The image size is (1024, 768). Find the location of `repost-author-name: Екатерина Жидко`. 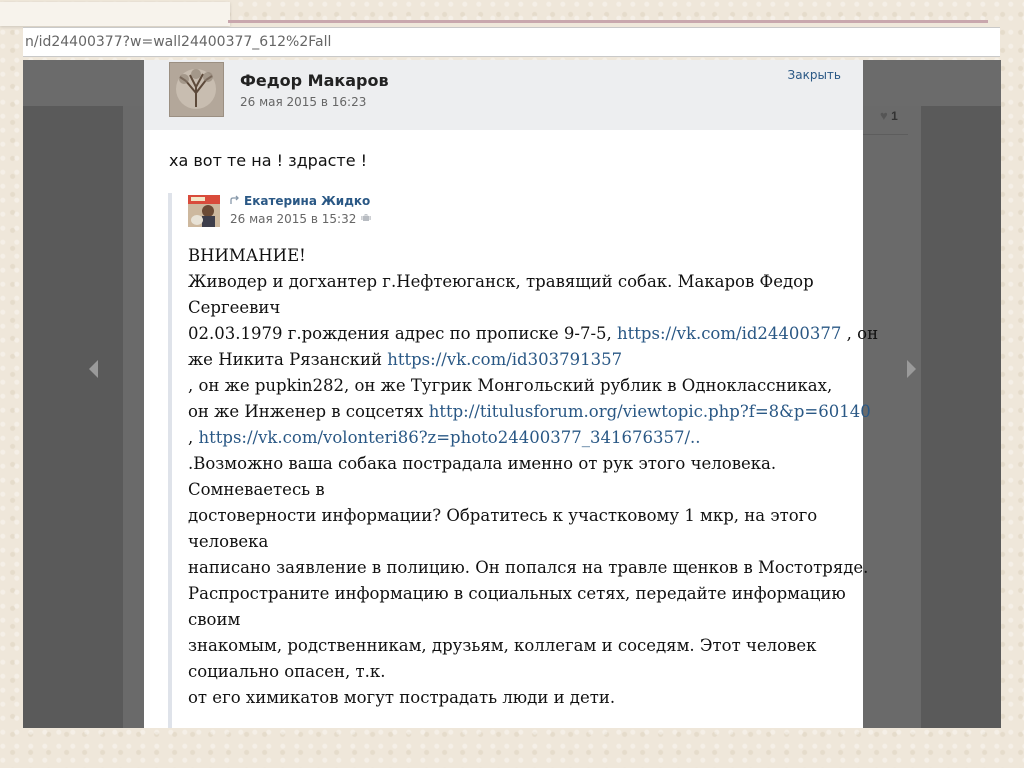

repost-author-name: Екатерина Жидко is located at coordinates (307, 201).